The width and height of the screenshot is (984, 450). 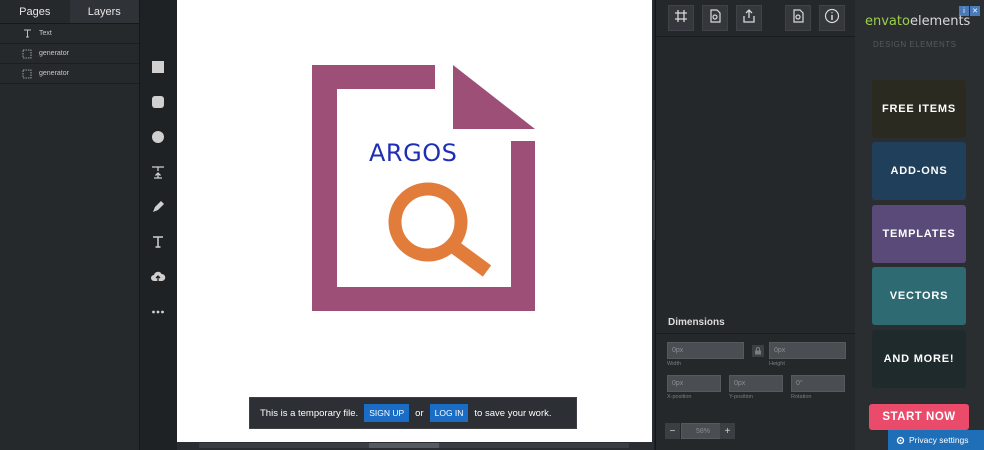 What do you see at coordinates (159, 225) in the screenshot?
I see `tool-column` at bounding box center [159, 225].